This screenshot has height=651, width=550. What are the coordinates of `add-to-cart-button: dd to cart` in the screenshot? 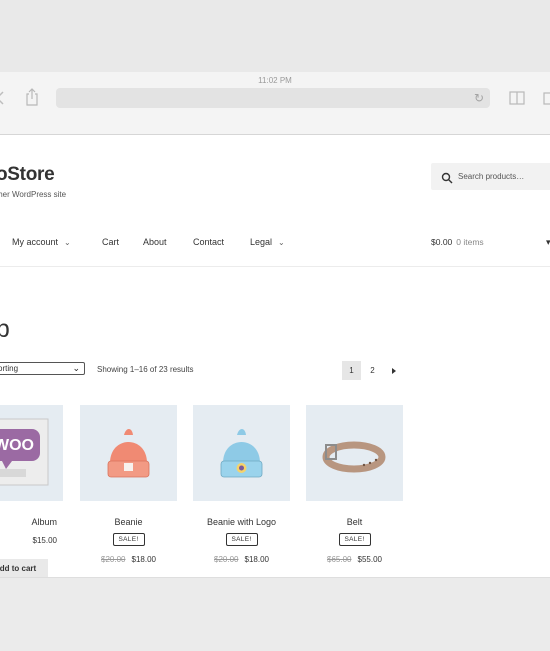 It's located at (24, 568).